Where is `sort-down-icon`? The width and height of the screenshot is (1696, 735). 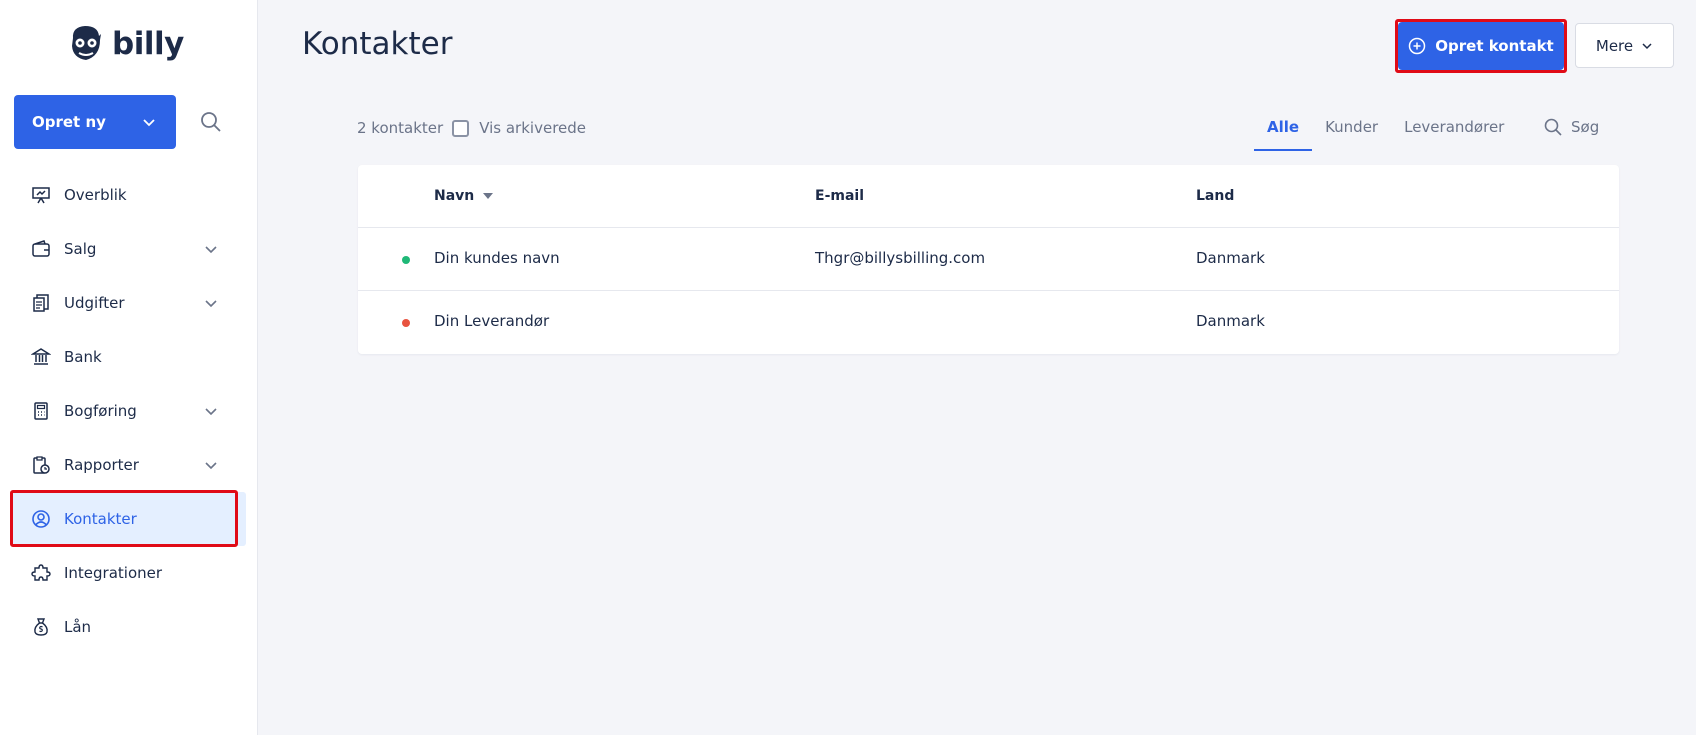
sort-down-icon is located at coordinates (488, 196).